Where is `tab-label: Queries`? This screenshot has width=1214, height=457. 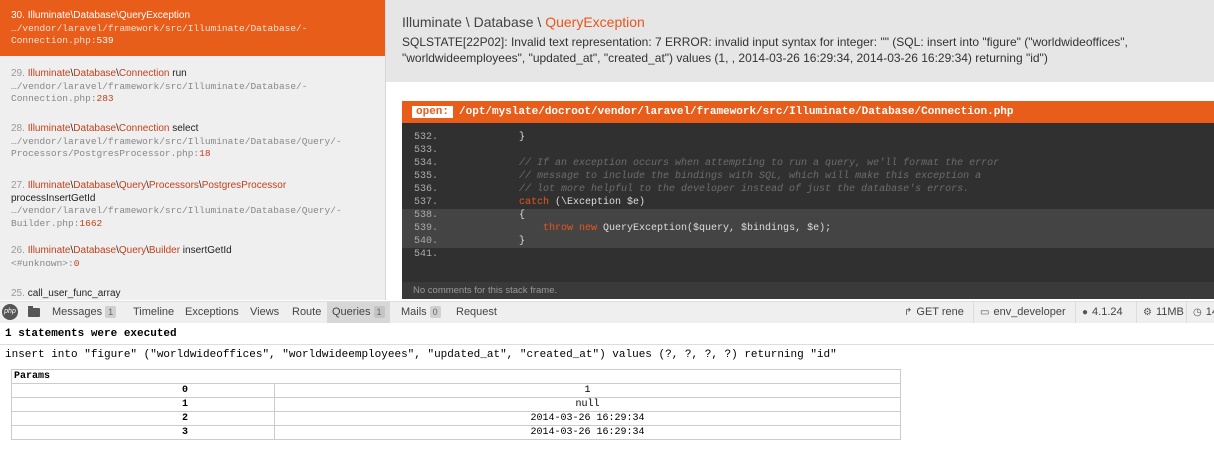 tab-label: Queries is located at coordinates (351, 312).